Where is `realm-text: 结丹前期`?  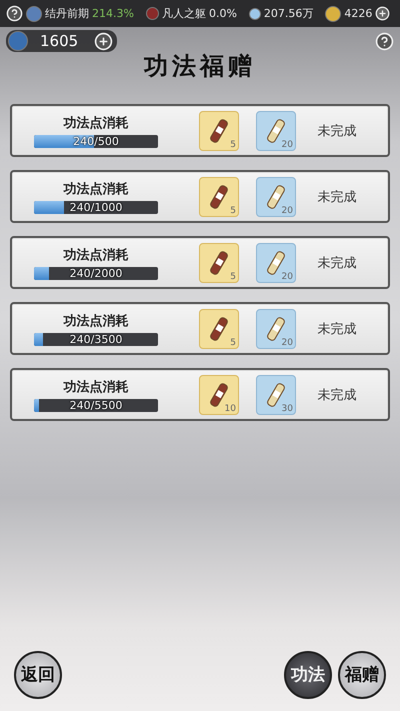
realm-text: 结丹前期 is located at coordinates (67, 13).